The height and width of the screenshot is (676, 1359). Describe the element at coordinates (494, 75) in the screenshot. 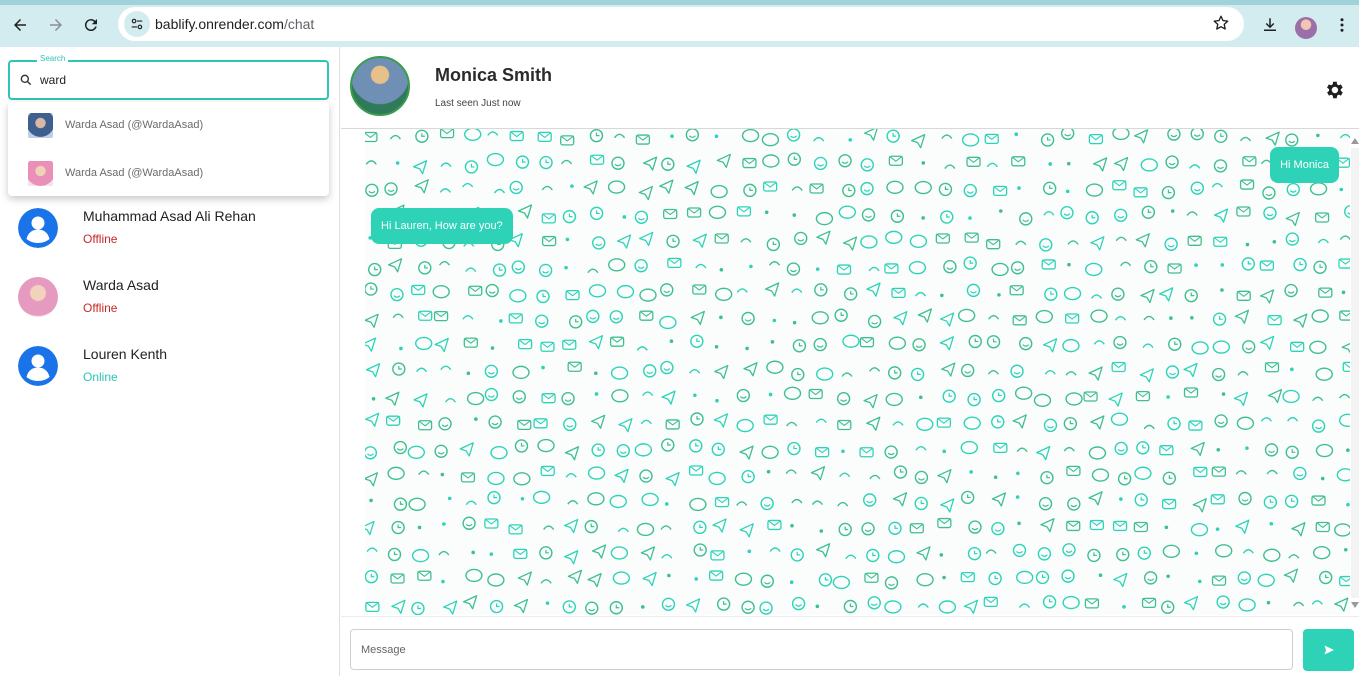

I see `chat-contact-name: Monica Smith` at that location.